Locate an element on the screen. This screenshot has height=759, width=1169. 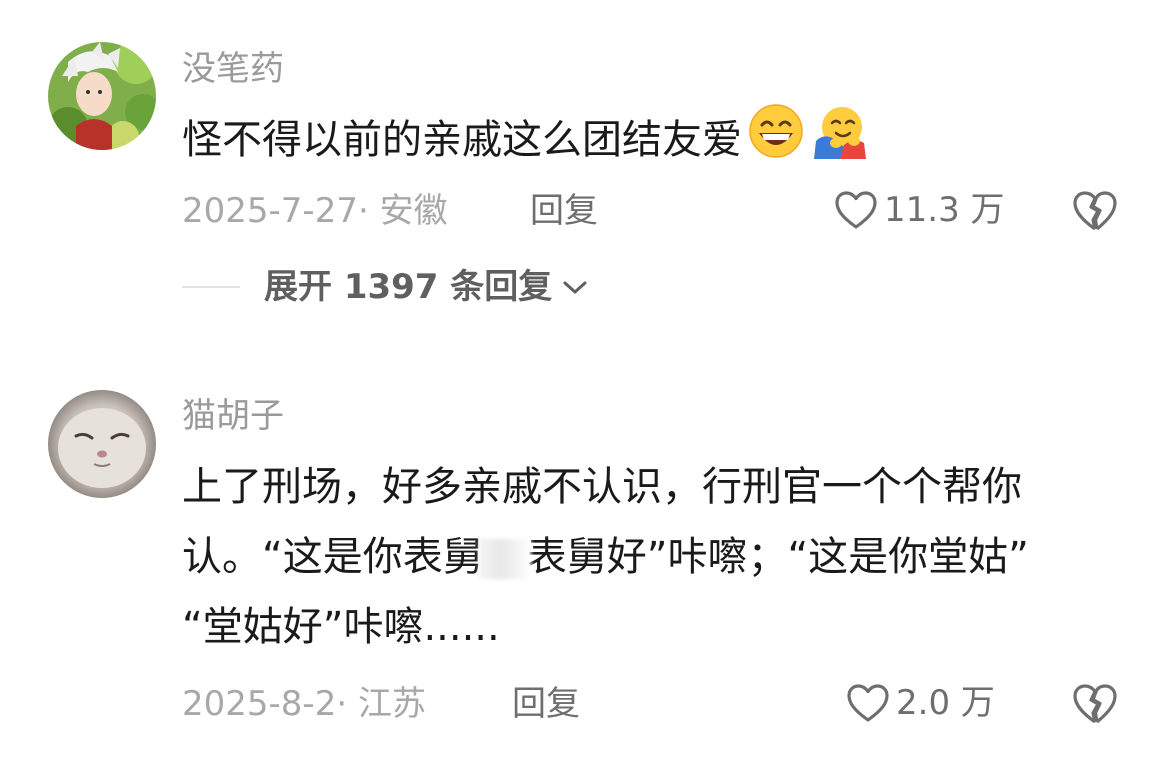
grinning-face-icon is located at coordinates (776, 142).